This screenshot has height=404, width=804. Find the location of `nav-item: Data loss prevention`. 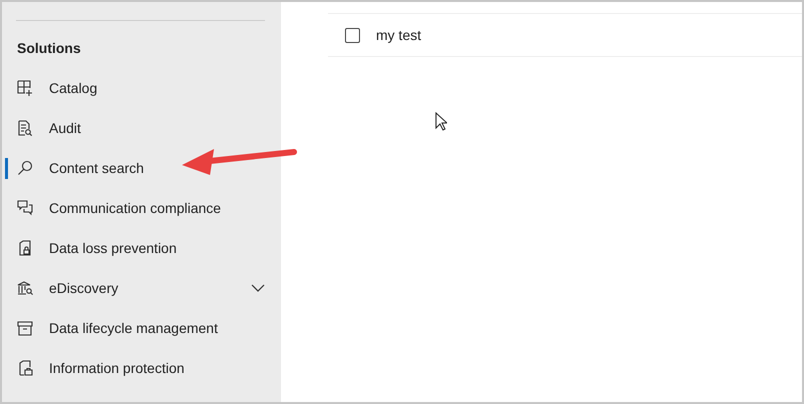

nav-item: Data loss prevention is located at coordinates (141, 248).